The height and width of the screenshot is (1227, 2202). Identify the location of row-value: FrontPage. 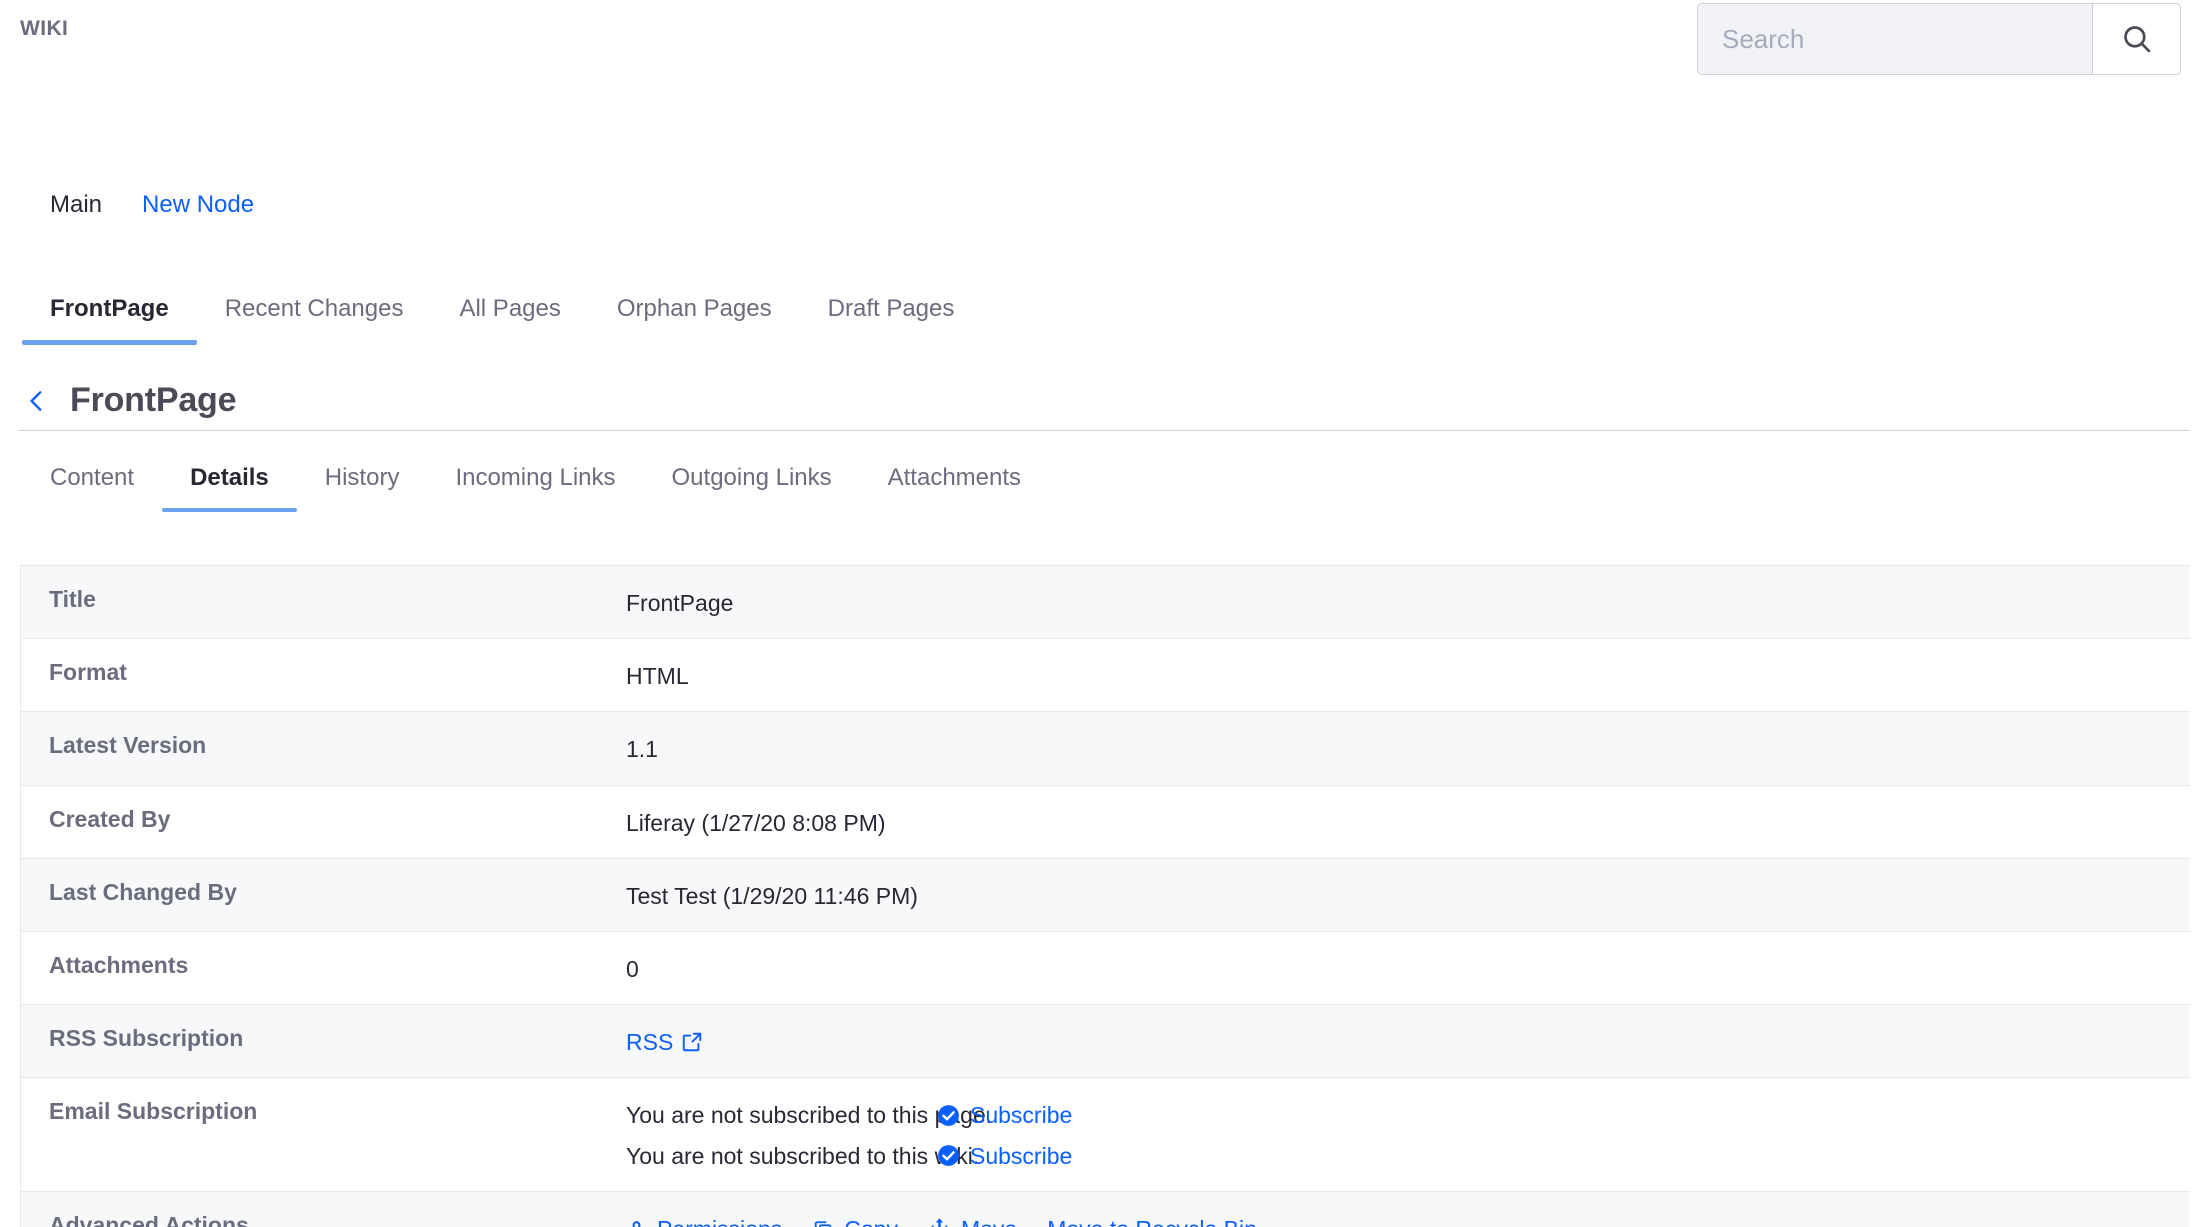
(680, 603).